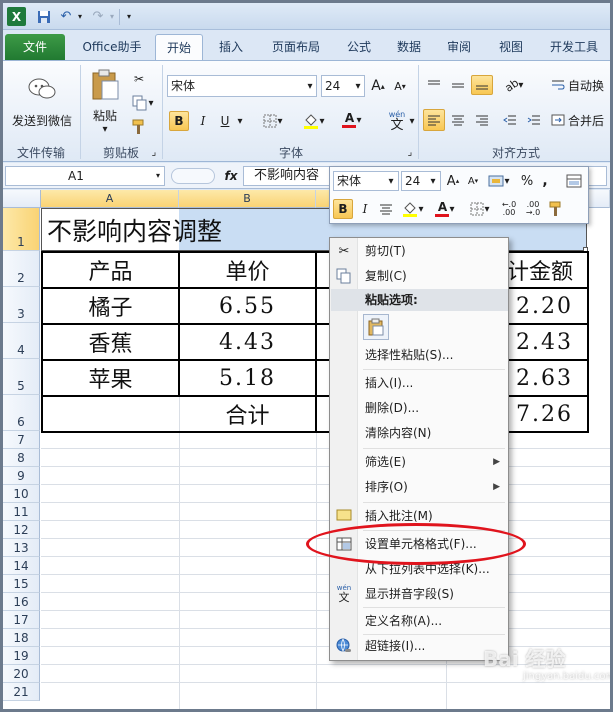 The image size is (613, 712). I want to click on redo-icon: ↷, so click(98, 16).